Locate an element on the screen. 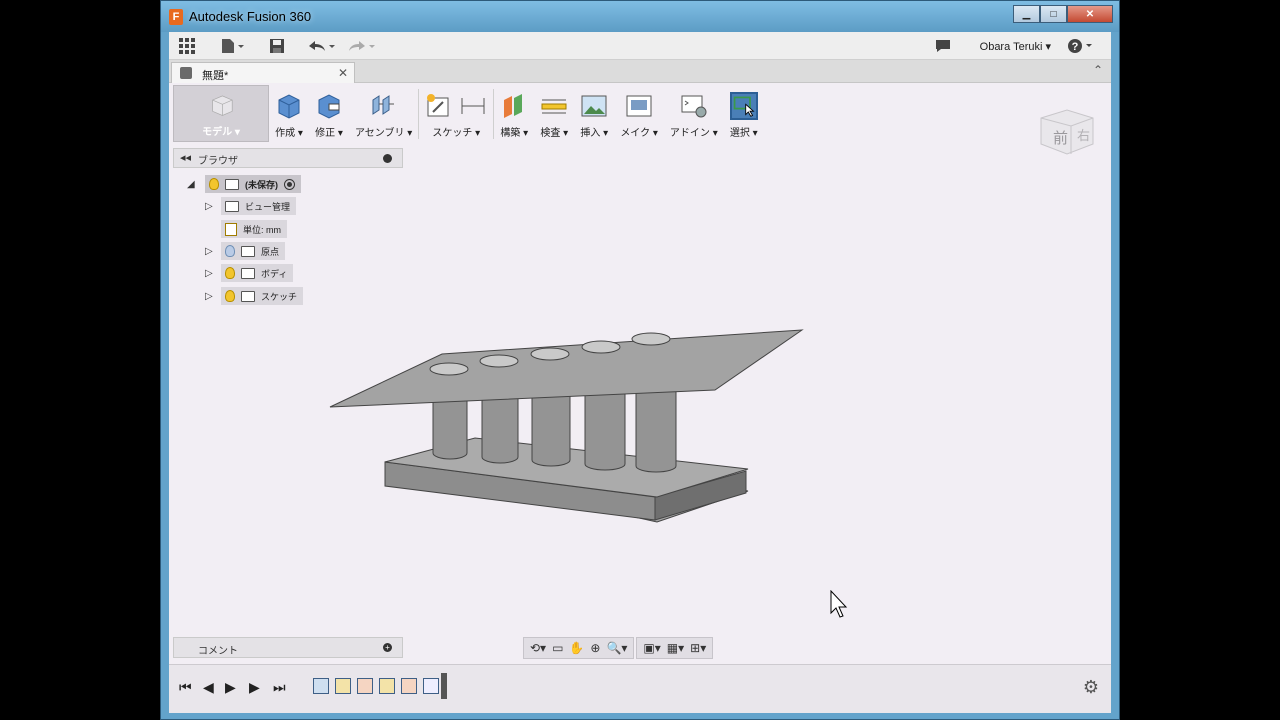 This screenshot has height=720, width=1280. add-comment-button: + is located at coordinates (387, 647).